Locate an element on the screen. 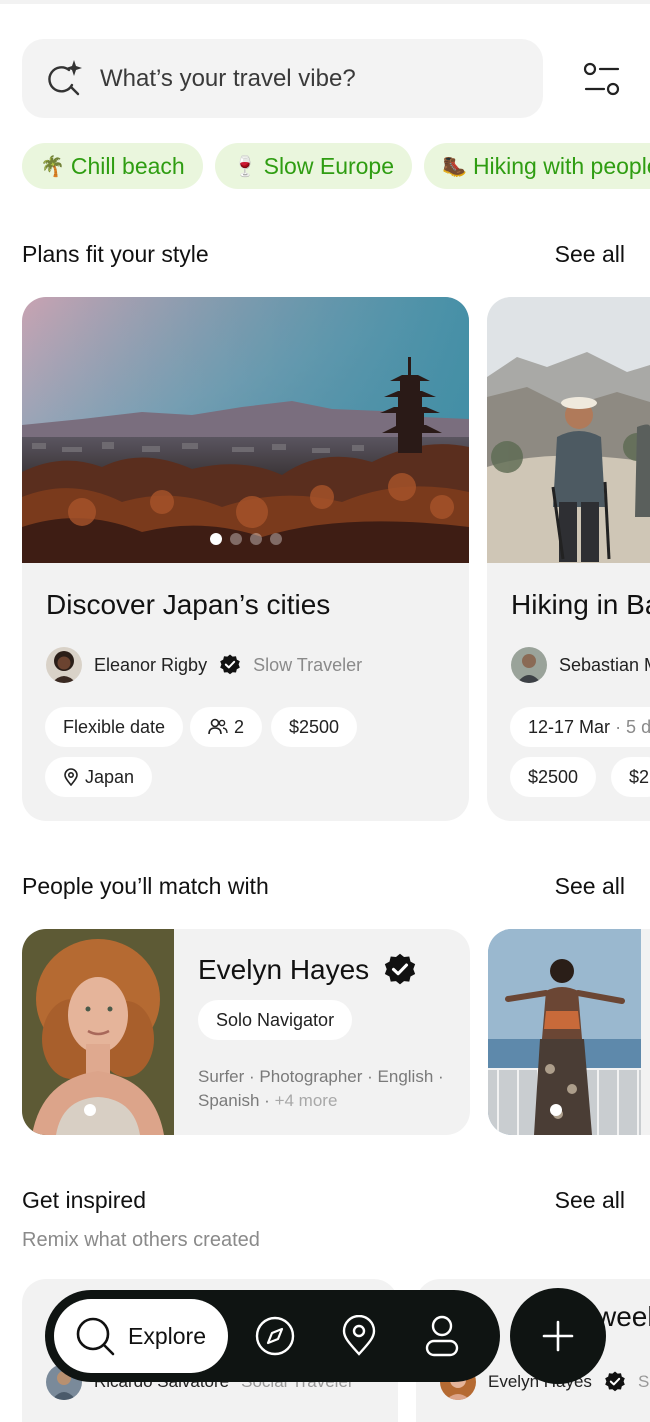 The height and width of the screenshot is (1422, 650). person-name-row: Evelyn Hayes is located at coordinates (307, 970).